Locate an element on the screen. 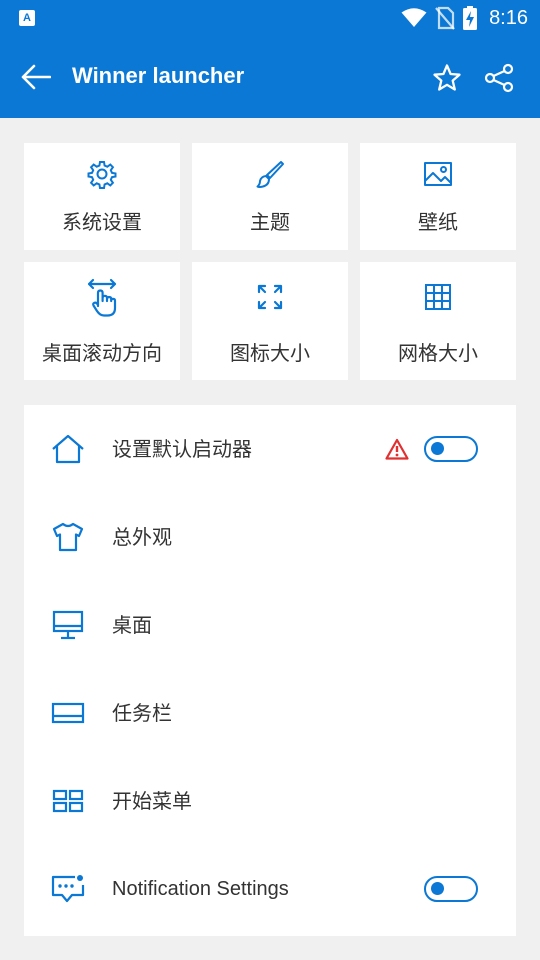 This screenshot has width=540, height=960. clock: 8:16 is located at coordinates (508, 17).